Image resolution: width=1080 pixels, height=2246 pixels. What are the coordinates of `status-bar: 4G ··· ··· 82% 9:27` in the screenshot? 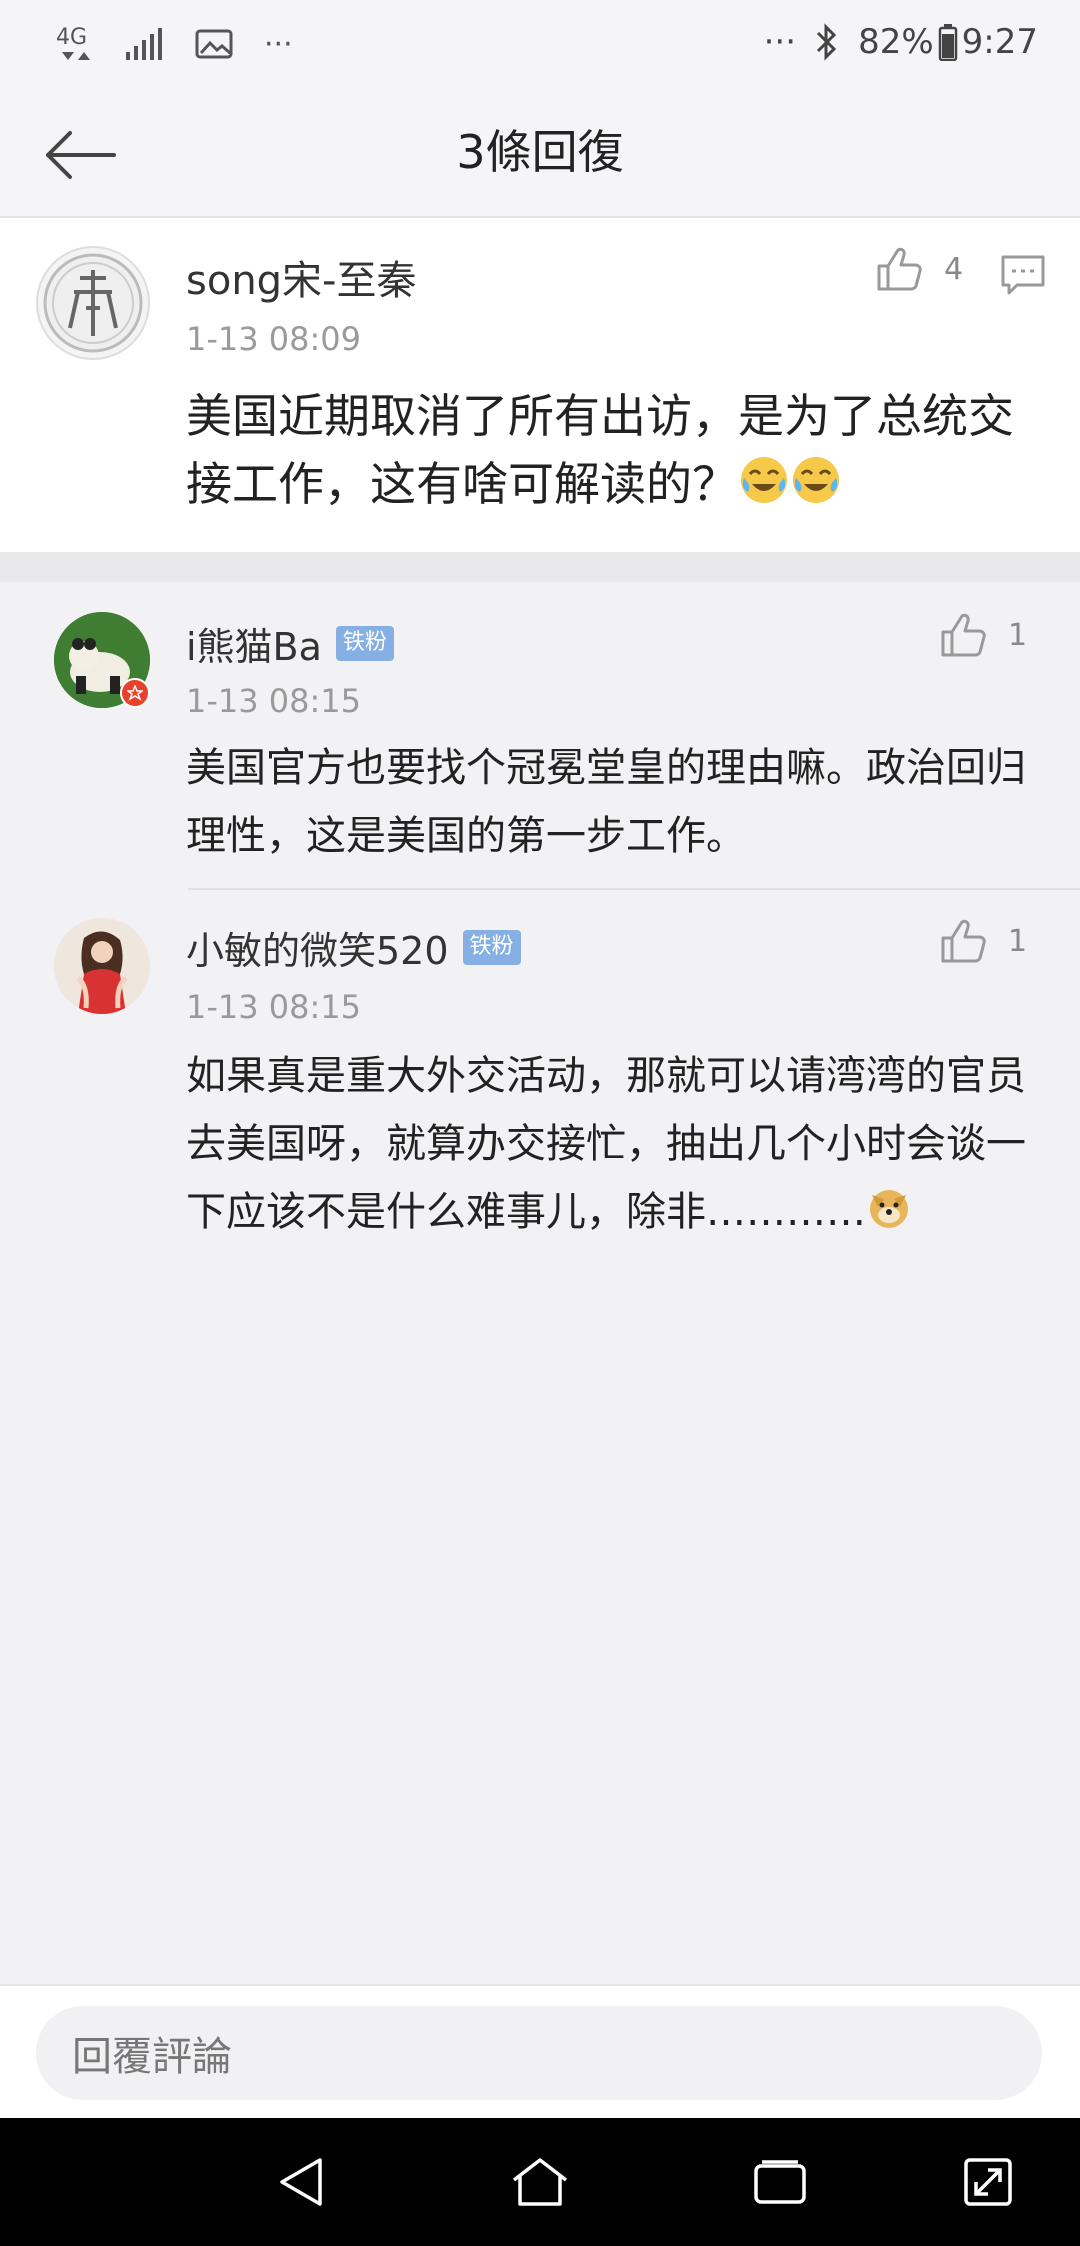 It's located at (540, 46).